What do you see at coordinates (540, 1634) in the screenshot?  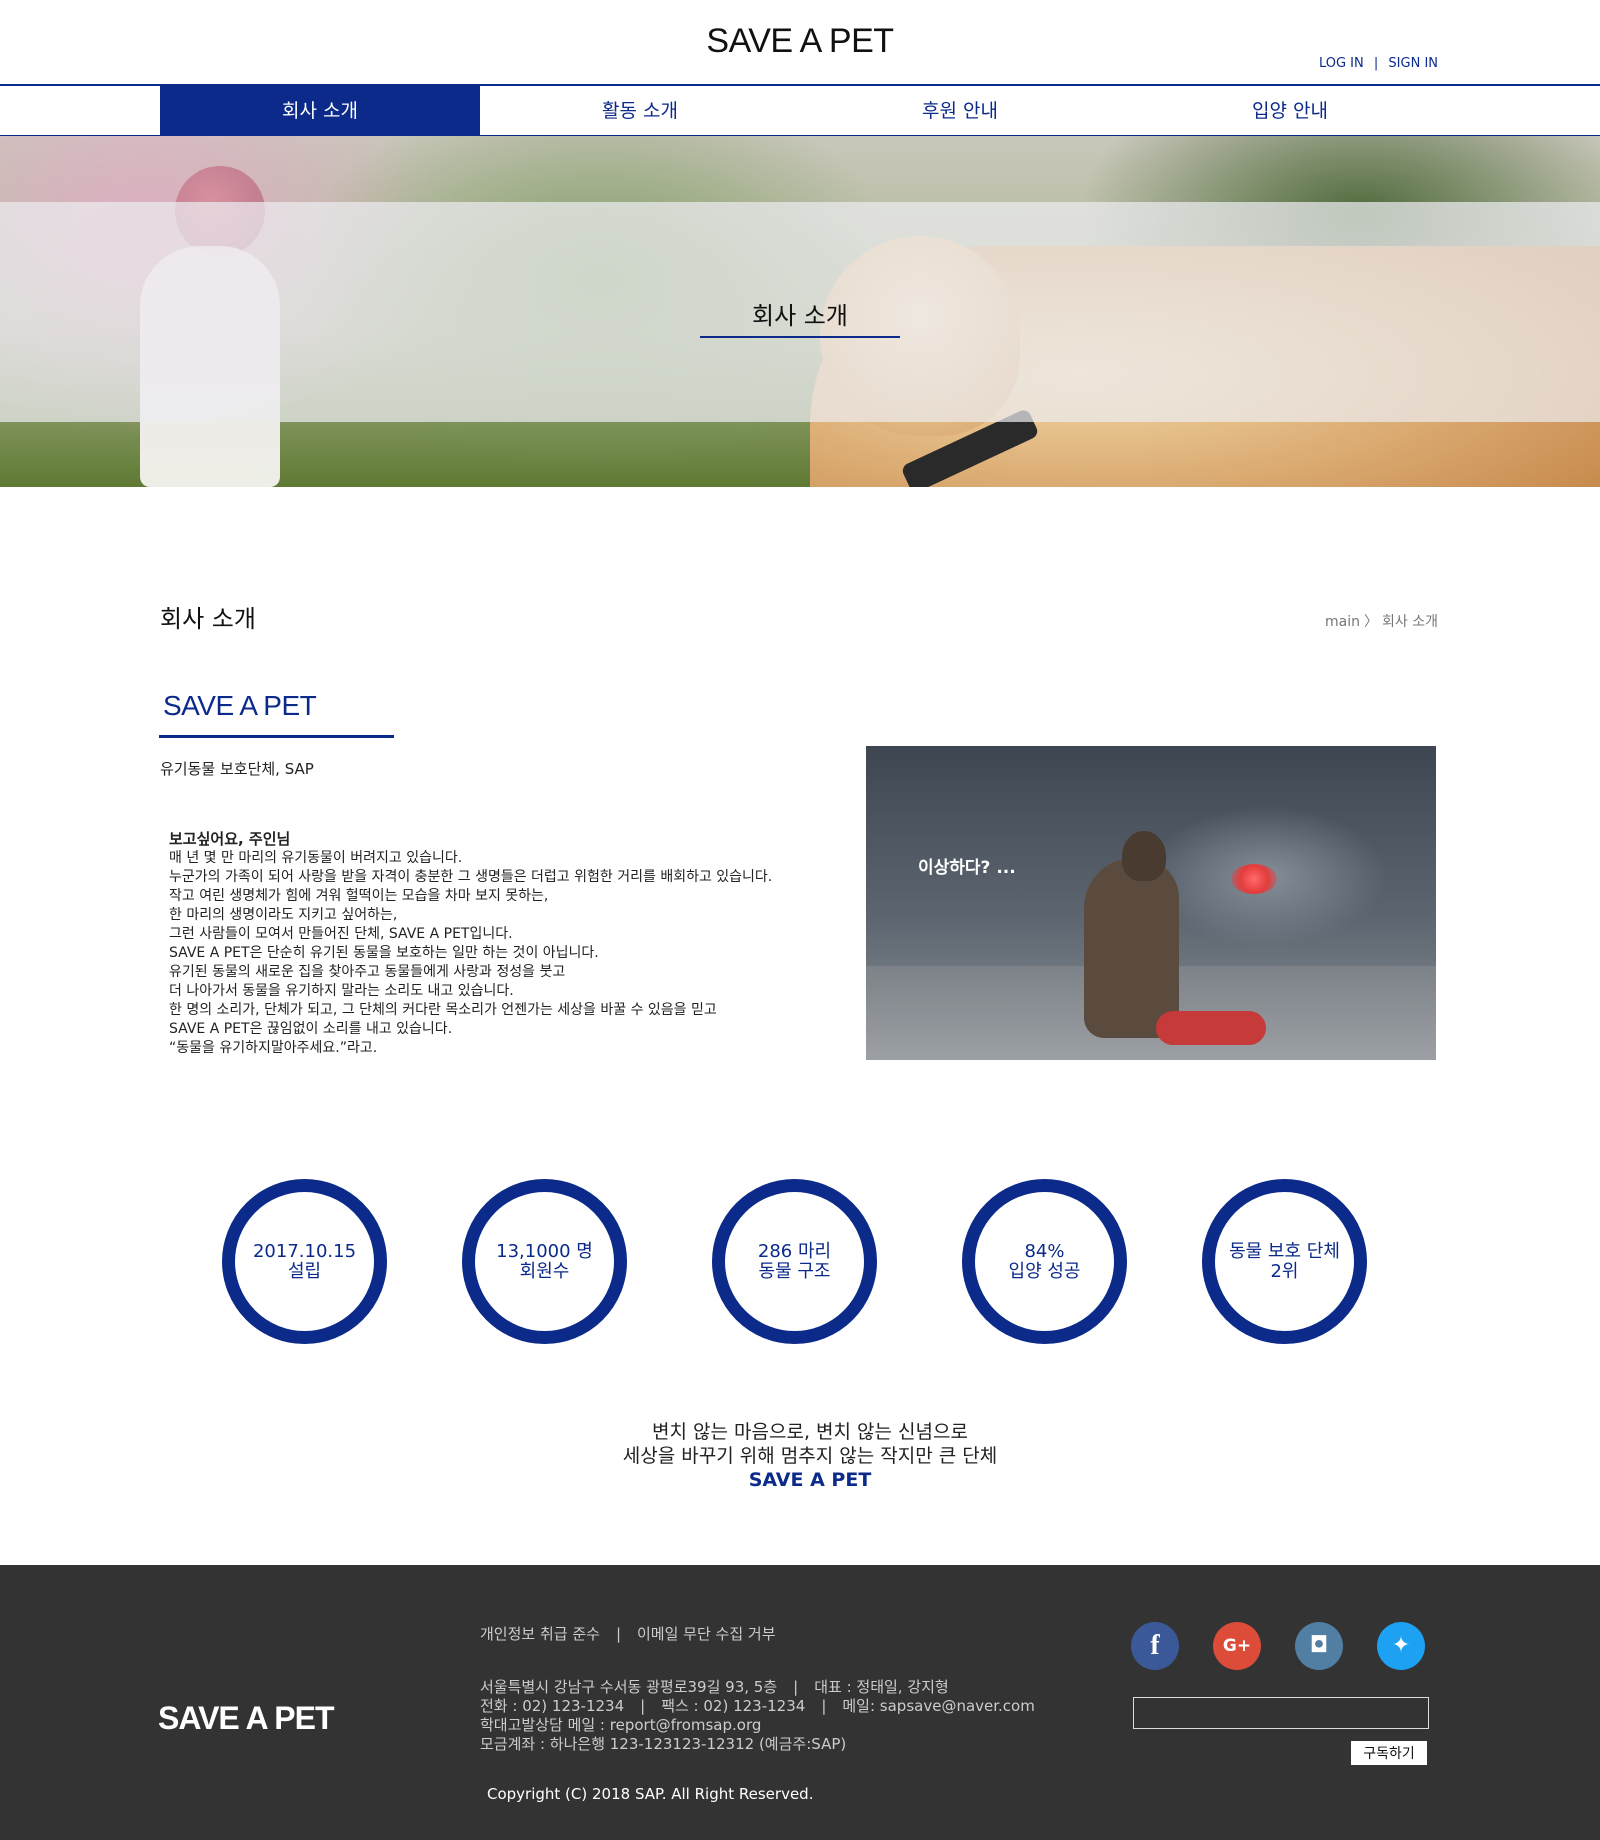 I see `privacy-policy-link: 개인정보 취급 준수` at bounding box center [540, 1634].